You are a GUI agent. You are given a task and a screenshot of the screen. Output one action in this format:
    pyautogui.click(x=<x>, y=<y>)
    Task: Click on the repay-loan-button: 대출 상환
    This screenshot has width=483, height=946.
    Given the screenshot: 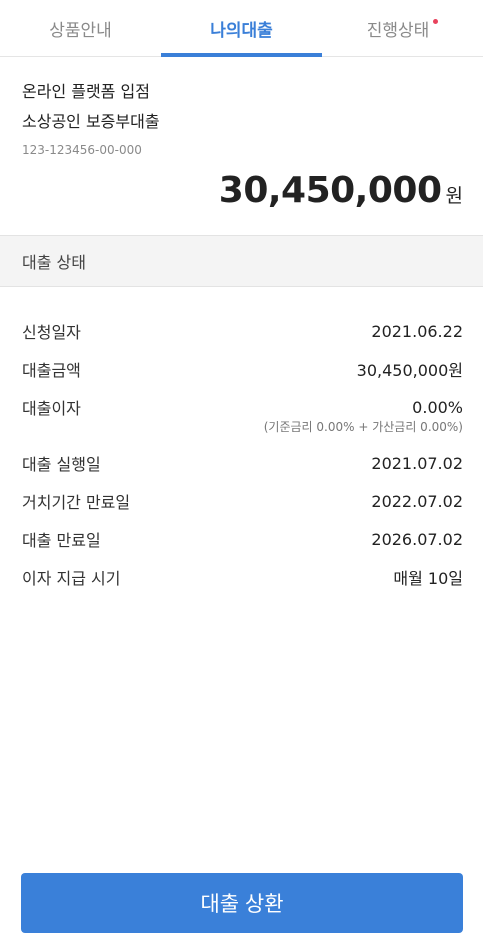 What is the action you would take?
    pyautogui.click(x=242, y=903)
    